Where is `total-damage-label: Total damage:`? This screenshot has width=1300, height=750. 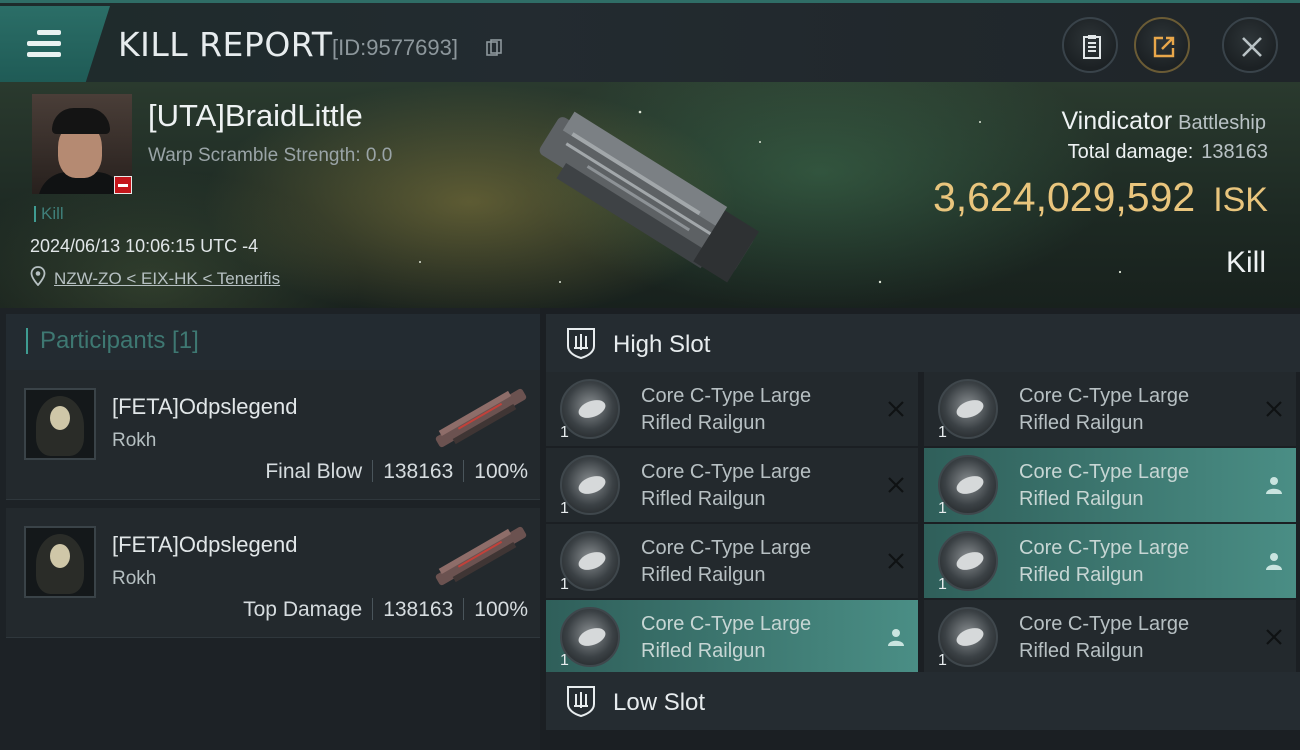
total-damage-label: Total damage: is located at coordinates (1130, 152).